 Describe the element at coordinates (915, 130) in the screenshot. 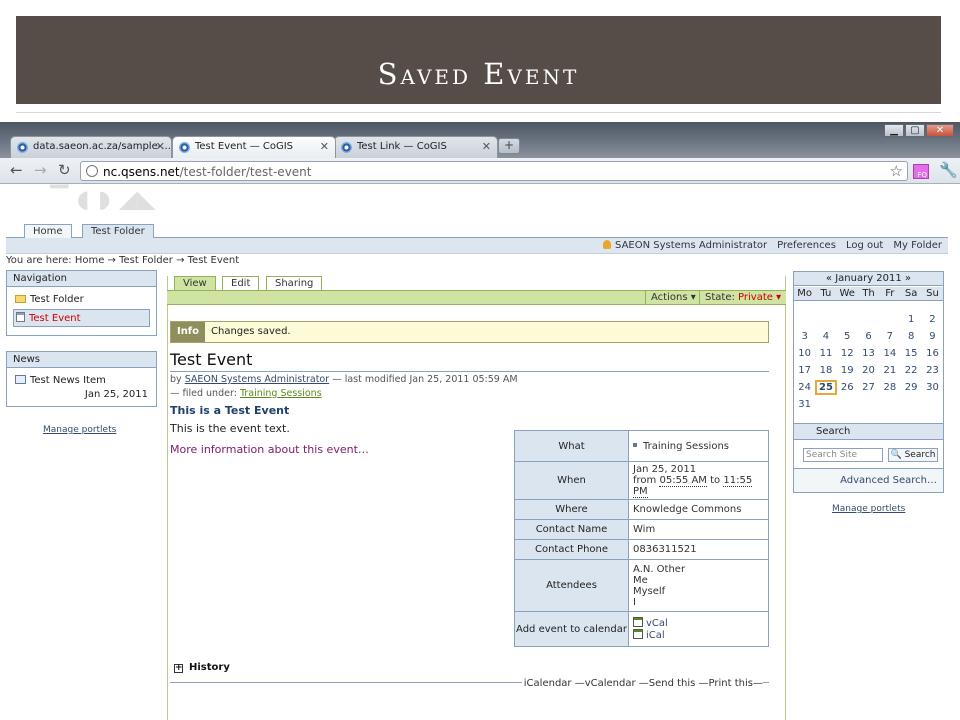

I see `maximize-window-button: ▢` at that location.